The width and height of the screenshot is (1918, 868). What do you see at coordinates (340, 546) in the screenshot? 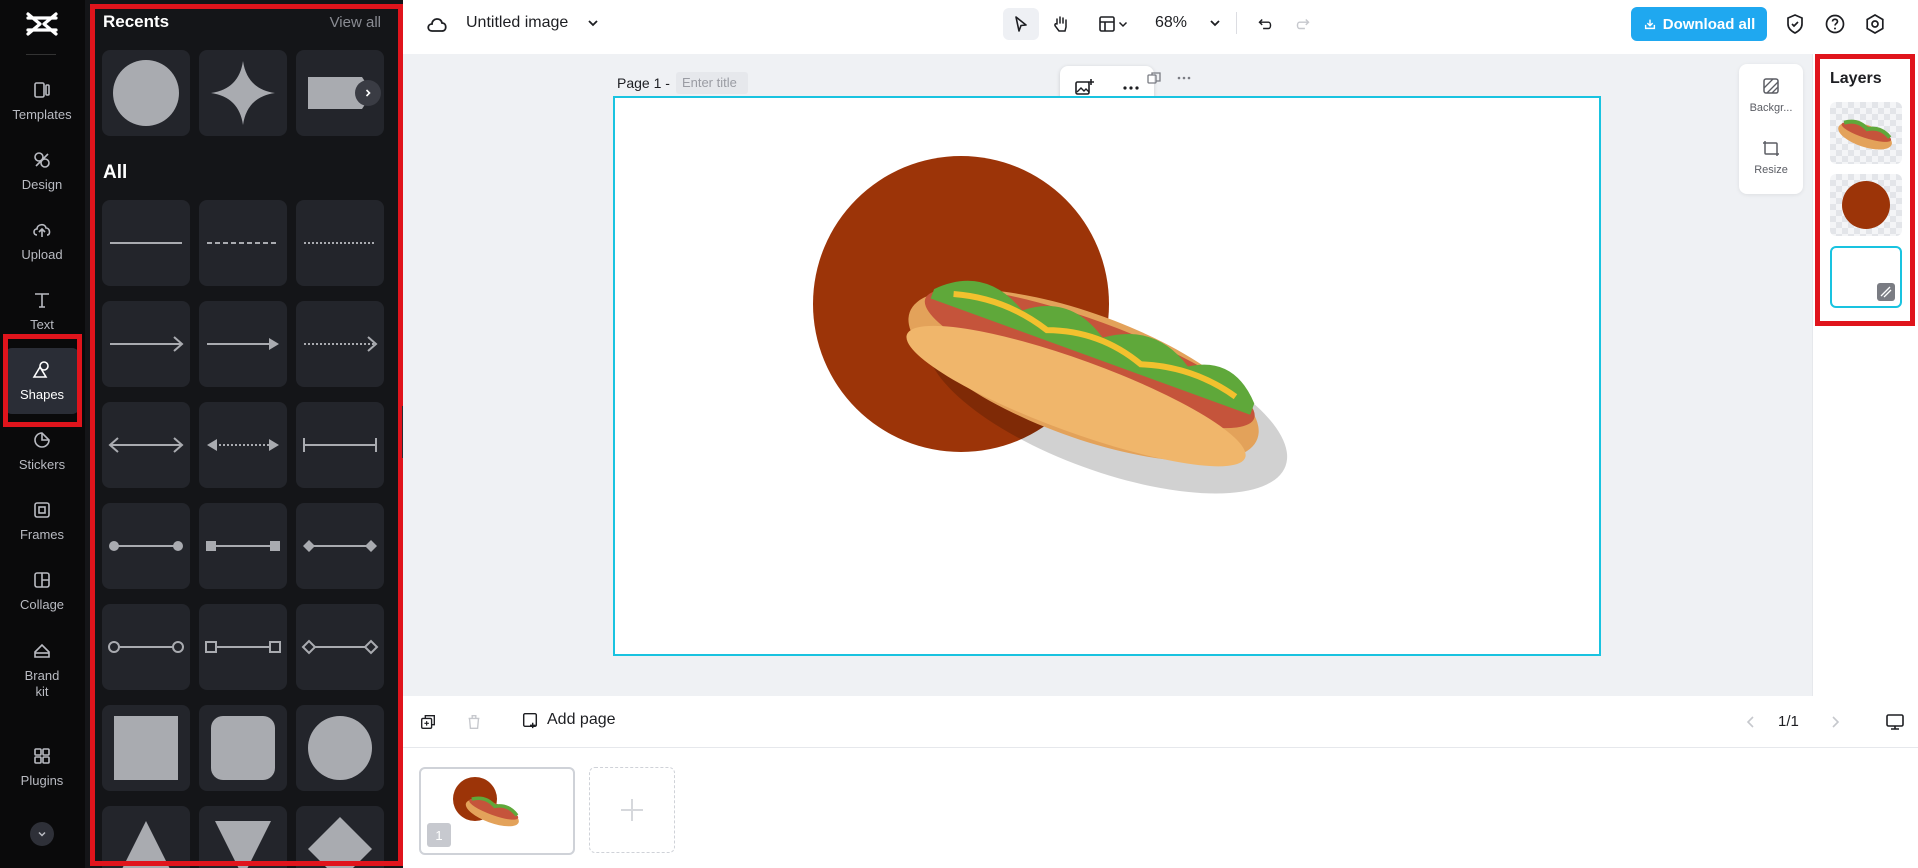
I see `shape-tile-diamond-line` at bounding box center [340, 546].